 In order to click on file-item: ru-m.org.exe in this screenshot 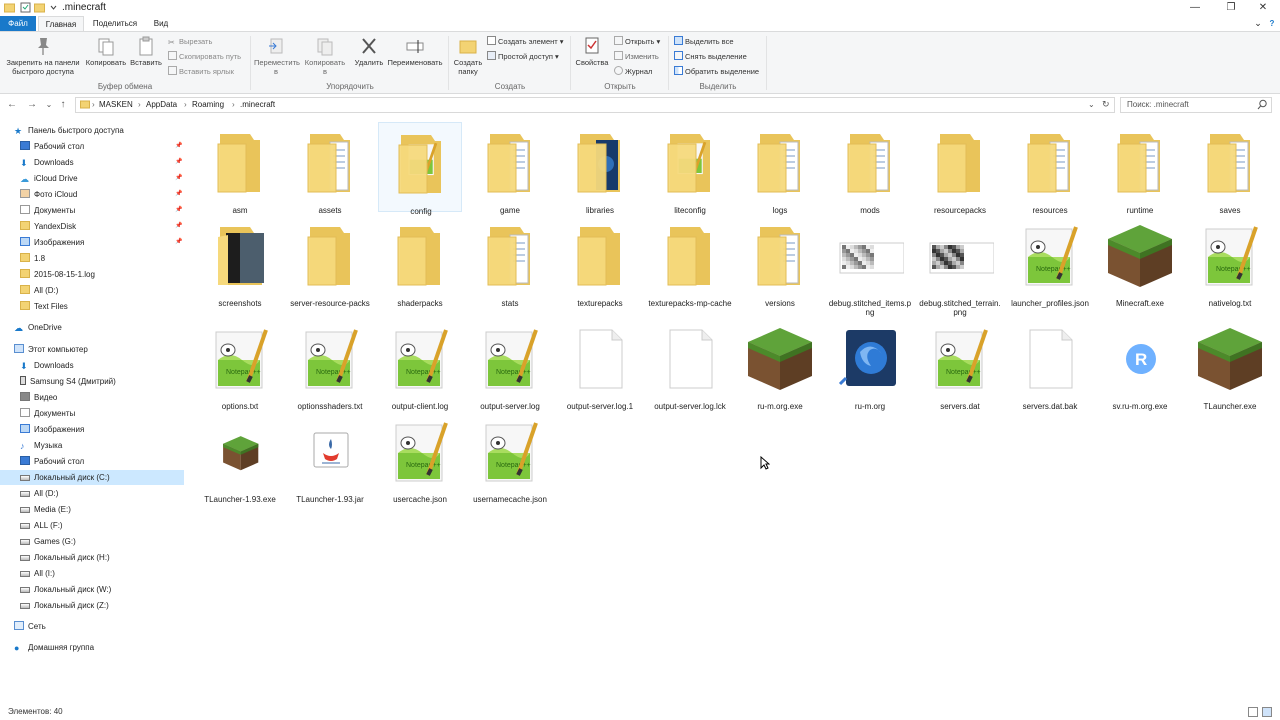, I will do `click(780, 364)`.